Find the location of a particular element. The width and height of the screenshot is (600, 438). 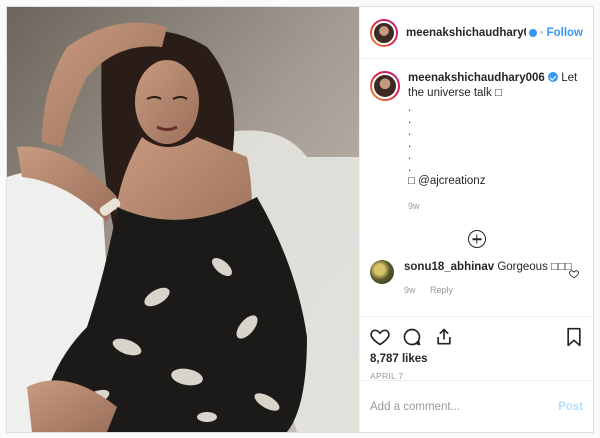

share-icon is located at coordinates (444, 337).